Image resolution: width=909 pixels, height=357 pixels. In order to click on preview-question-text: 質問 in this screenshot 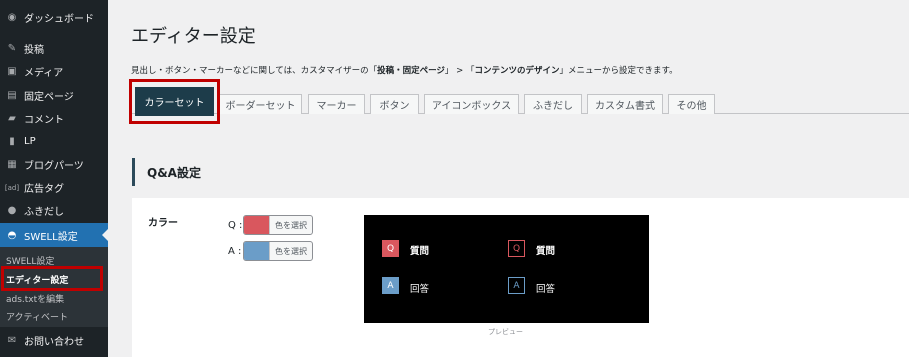, I will do `click(420, 251)`.